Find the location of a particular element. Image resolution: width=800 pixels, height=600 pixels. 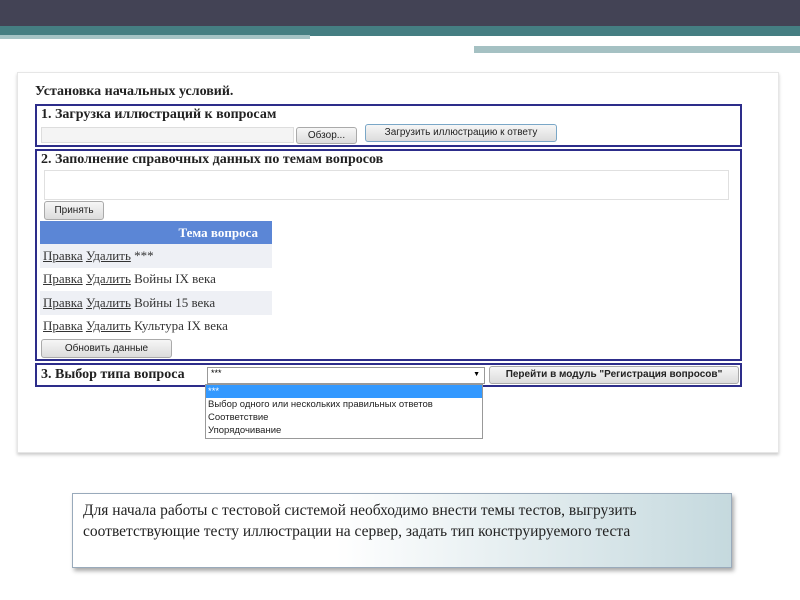

file-path-input is located at coordinates (167, 135).